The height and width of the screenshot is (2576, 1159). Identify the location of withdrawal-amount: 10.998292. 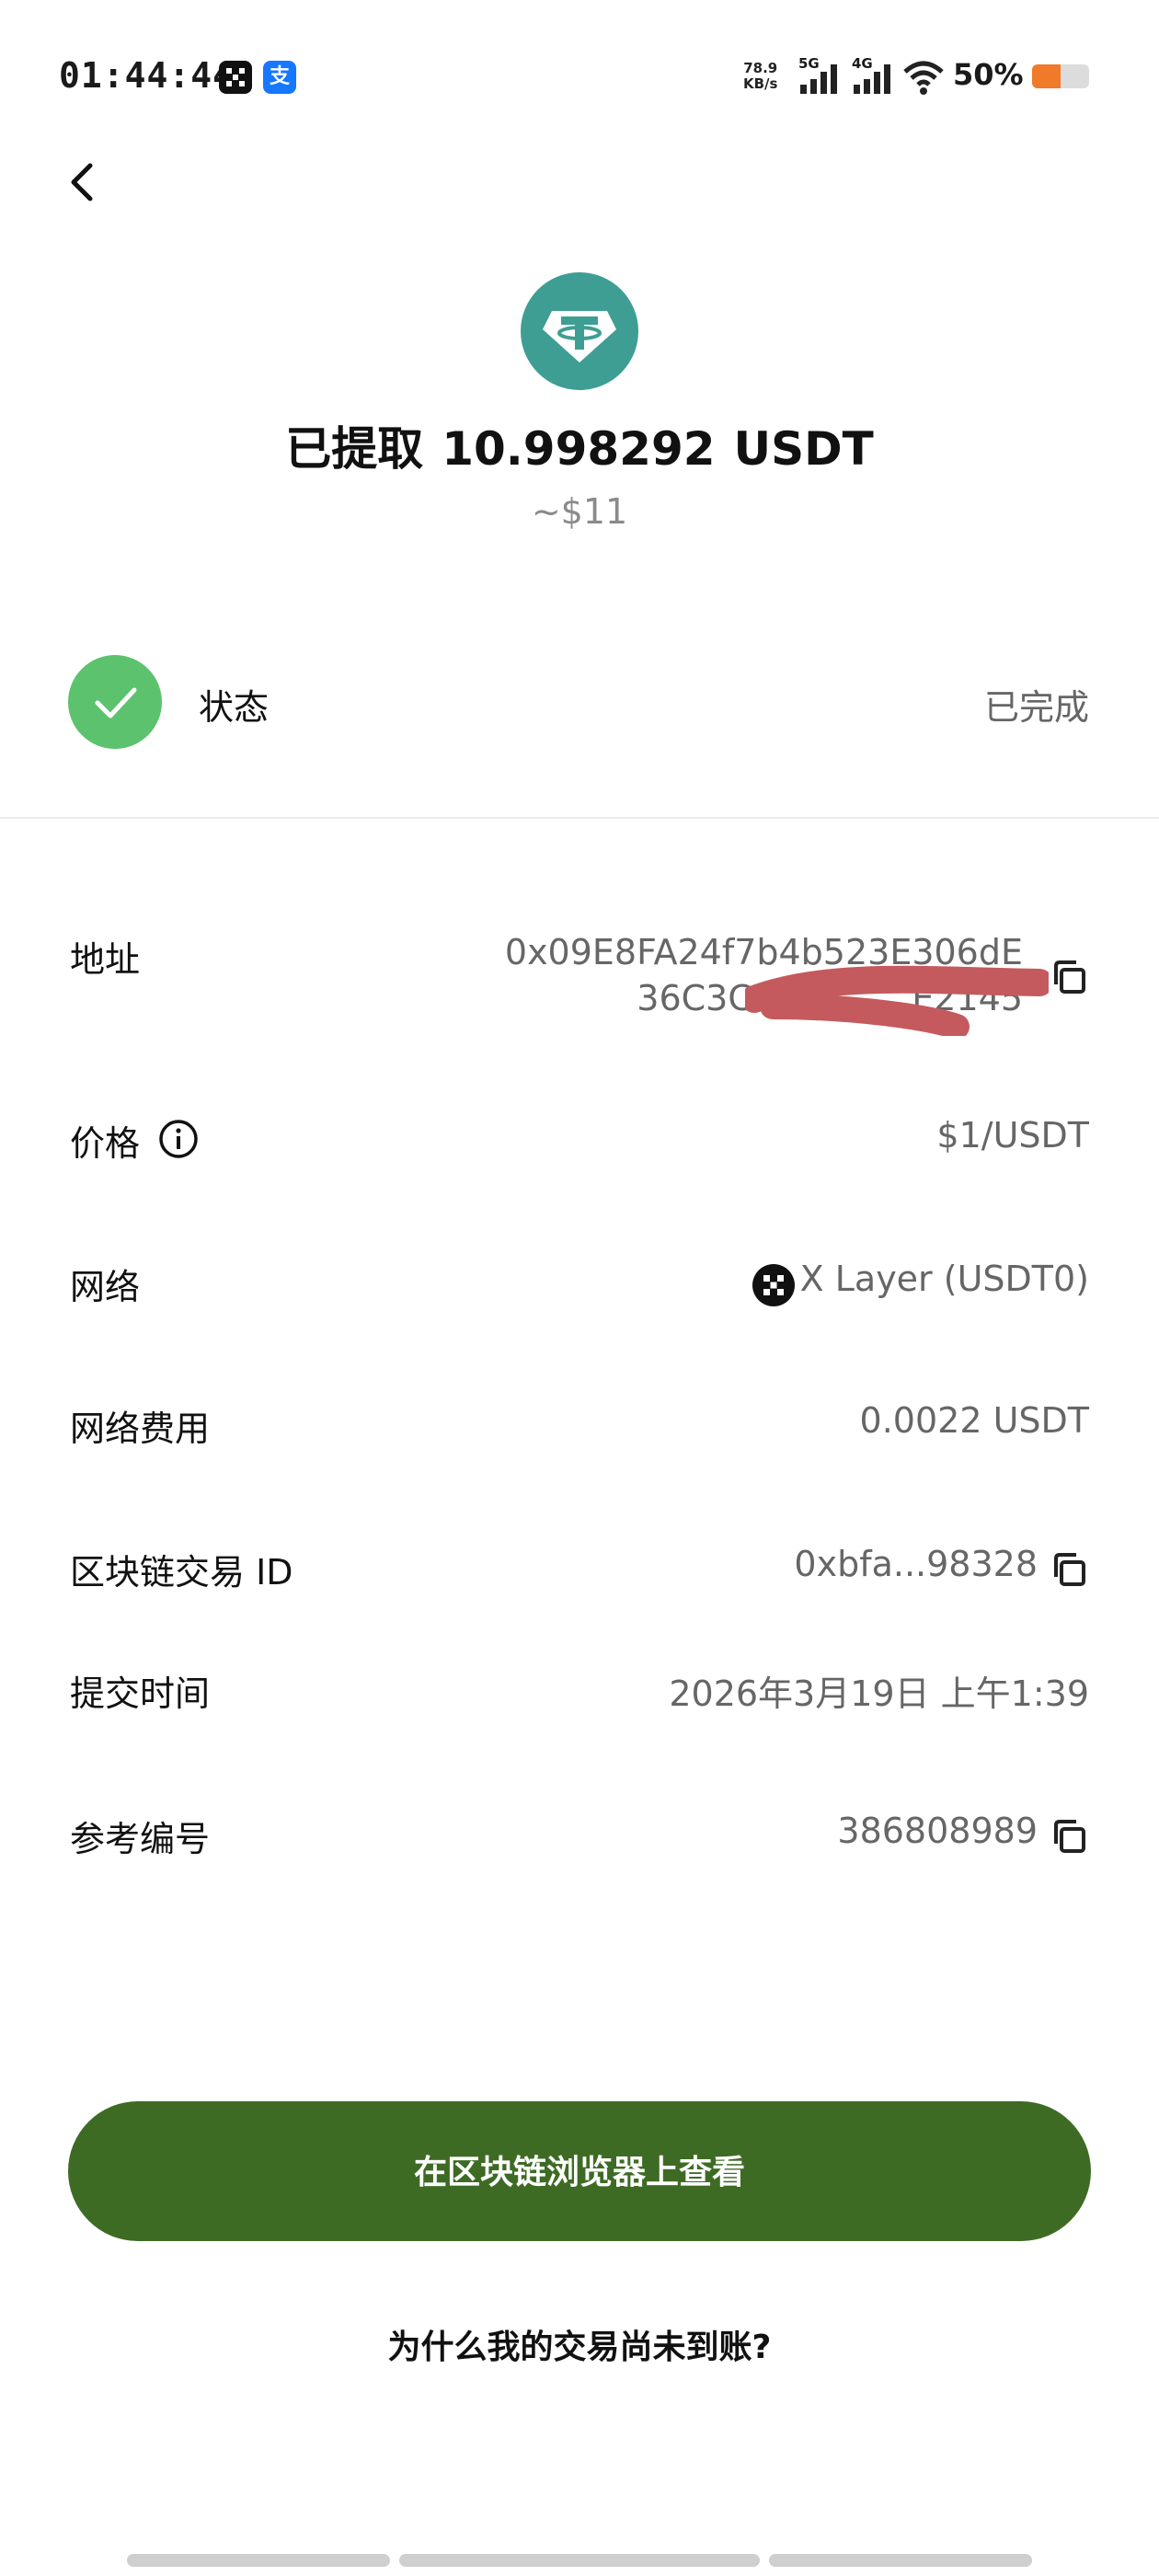
(579, 449).